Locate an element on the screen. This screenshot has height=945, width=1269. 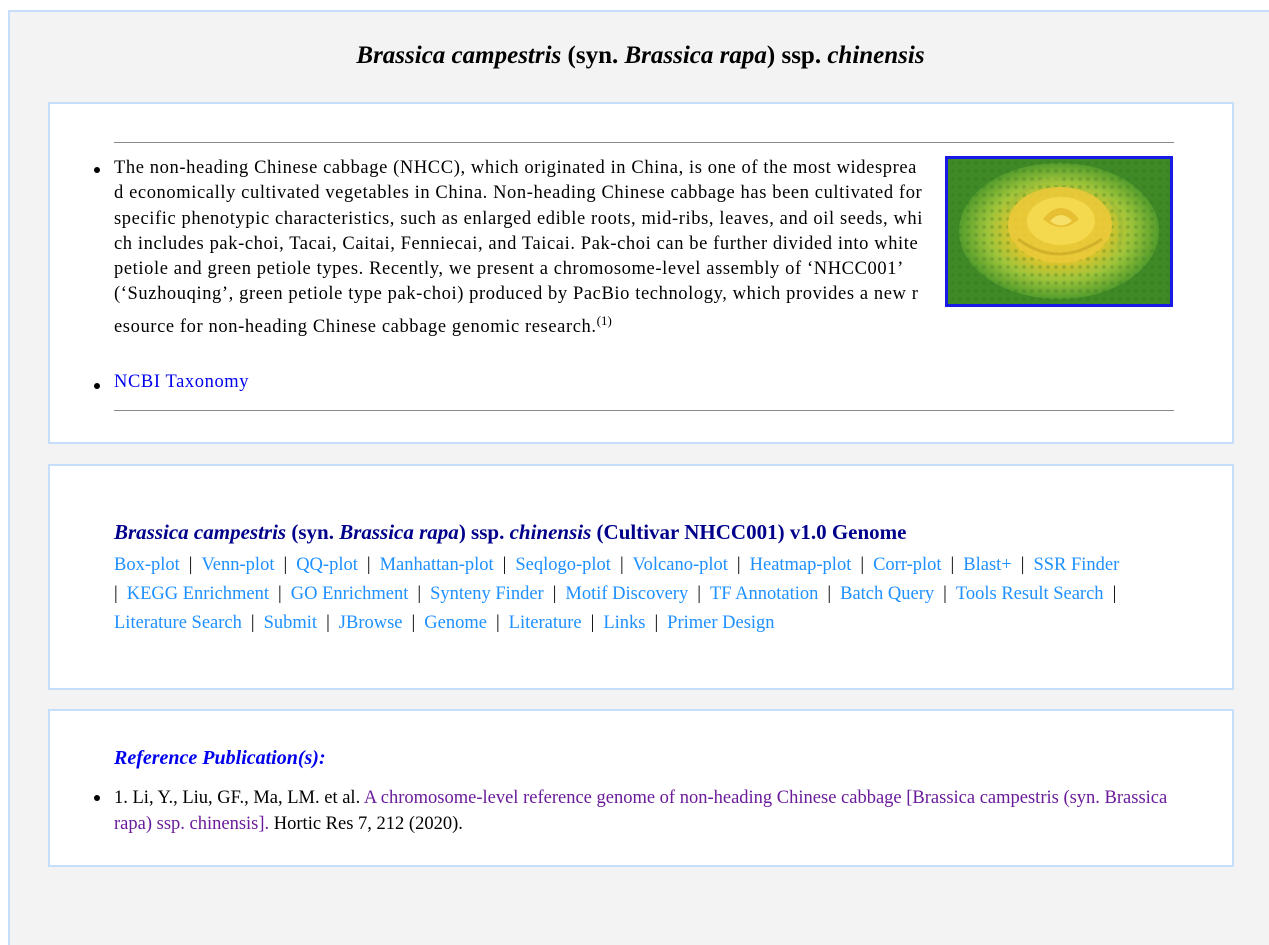
ncbi-taxonomy-link: NCBI Taxonomy is located at coordinates (181, 382).